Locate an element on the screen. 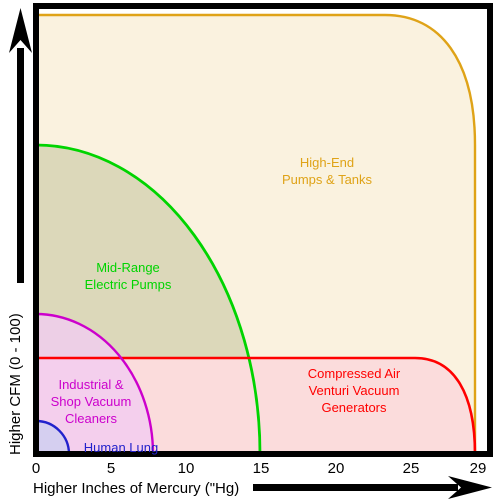  x-tick-20: 20 is located at coordinates (336, 468).